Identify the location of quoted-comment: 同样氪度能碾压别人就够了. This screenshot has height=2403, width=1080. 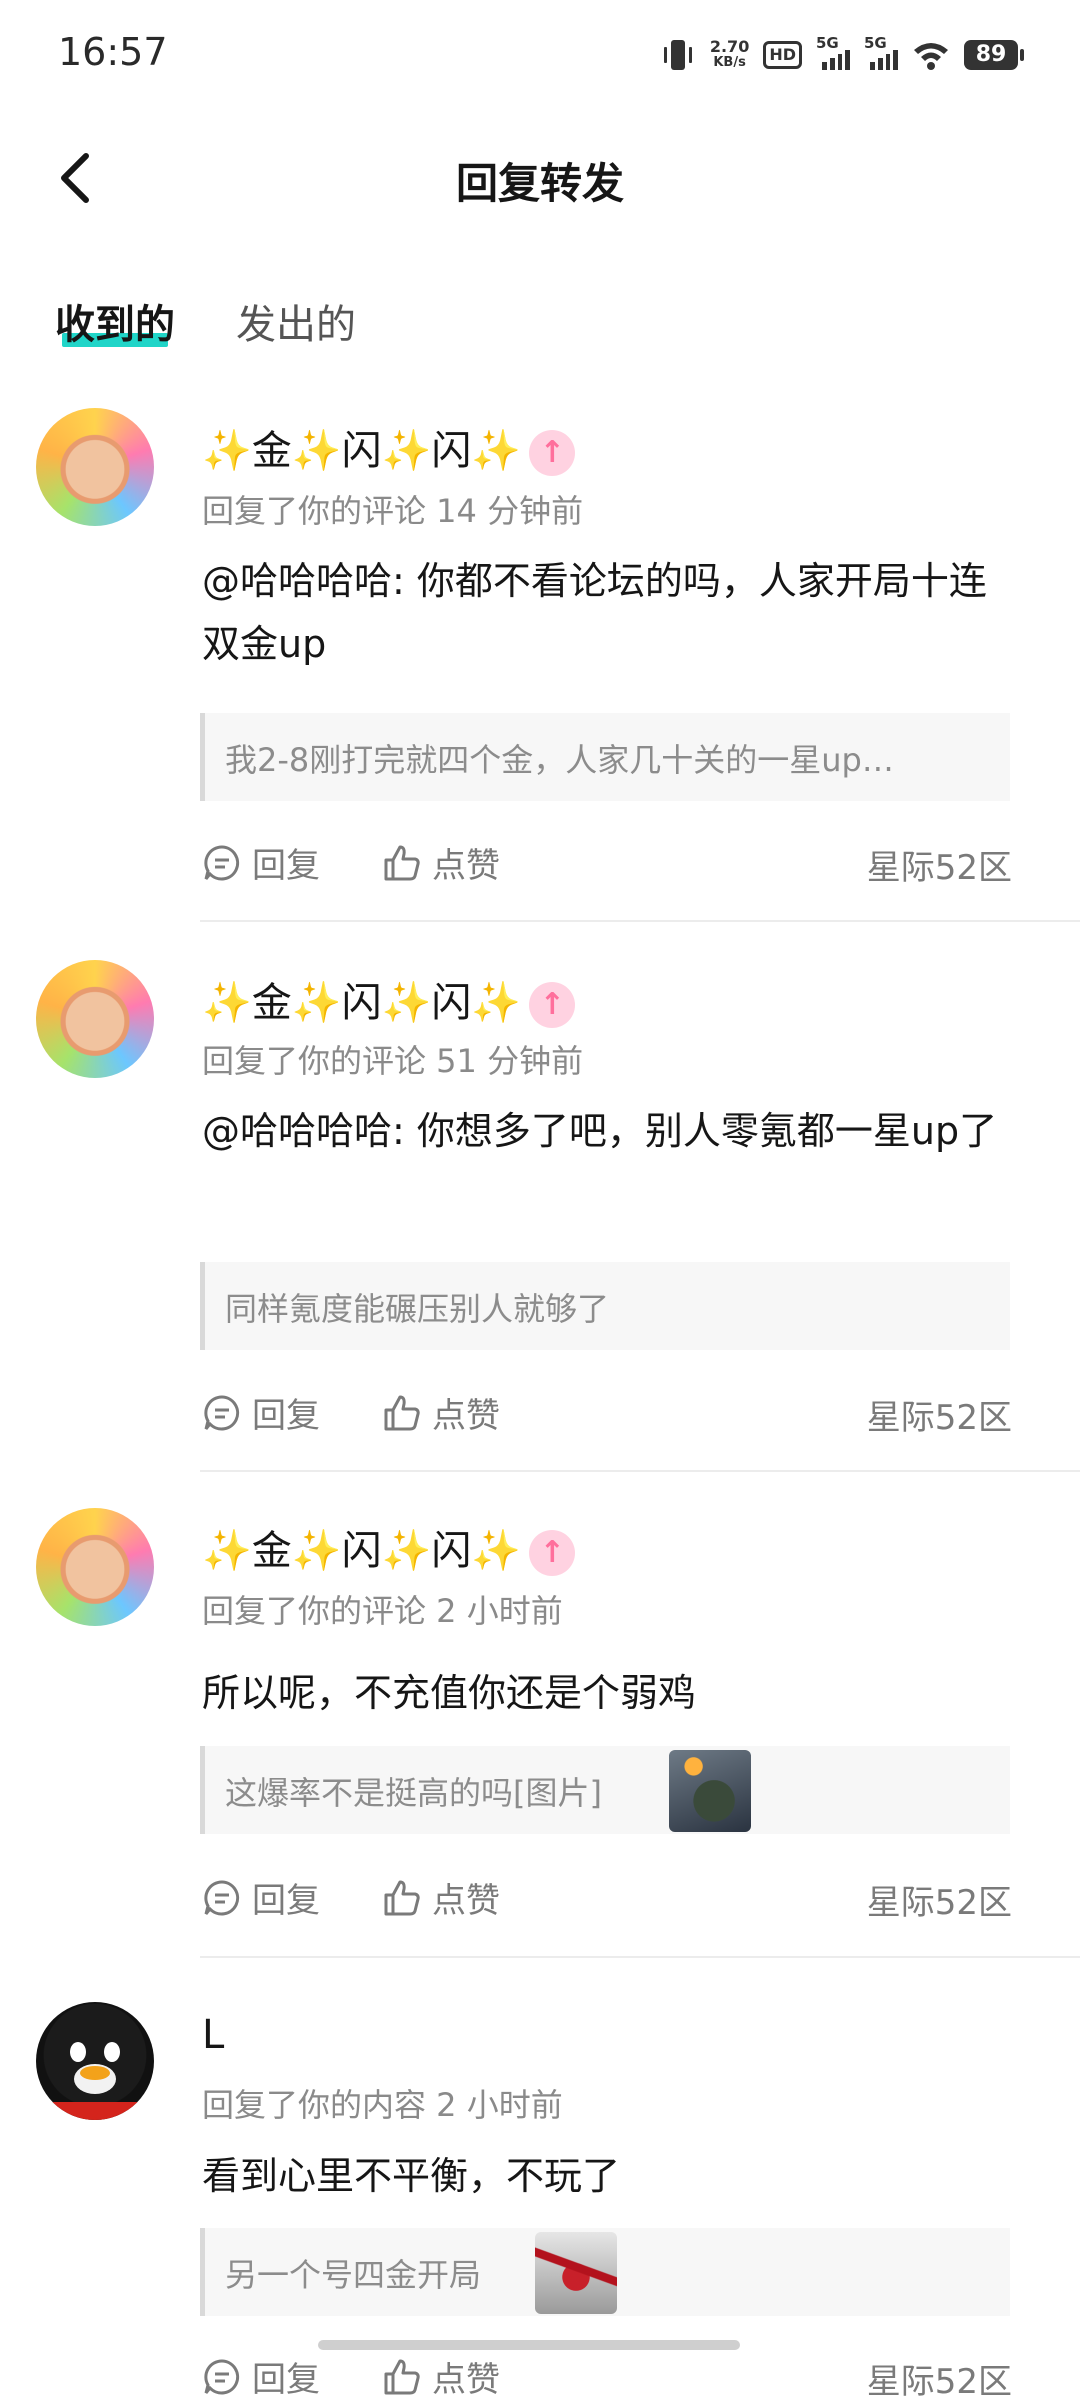
(605, 1306).